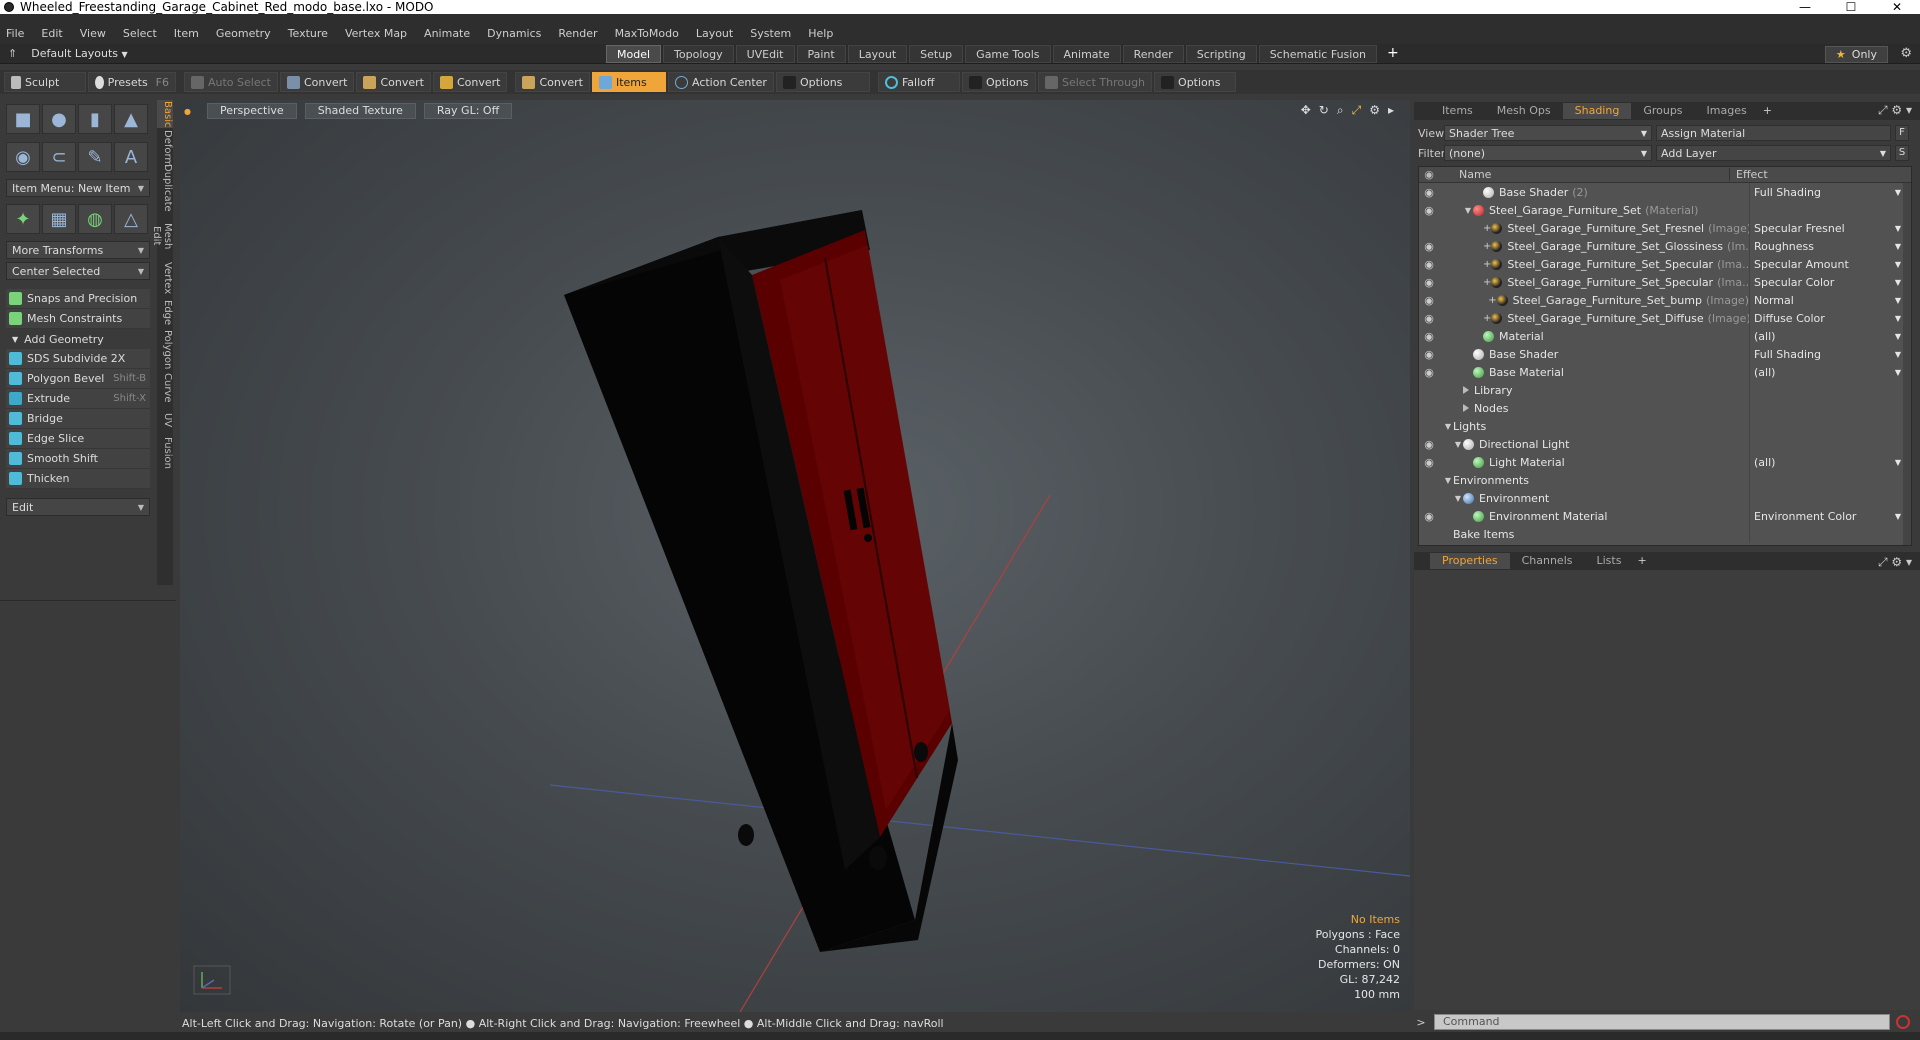  I want to click on menu-dynamics: Dynamics, so click(514, 33).